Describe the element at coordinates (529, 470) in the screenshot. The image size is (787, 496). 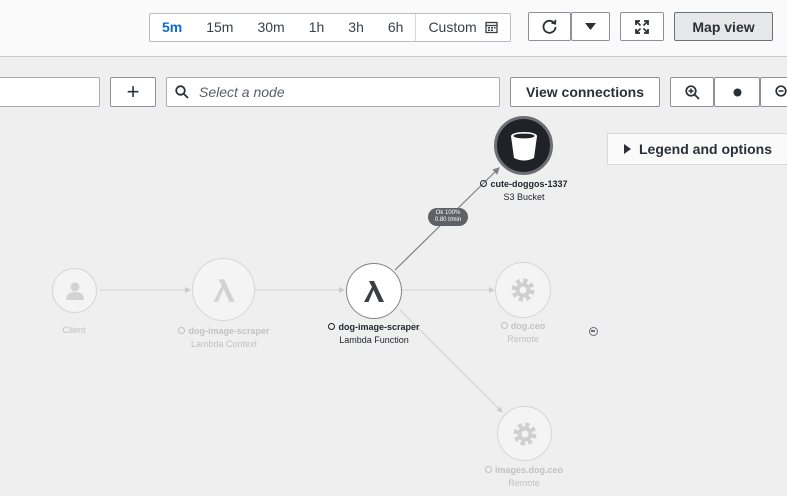
I see `images-node-name: images.dog.ceo` at that location.